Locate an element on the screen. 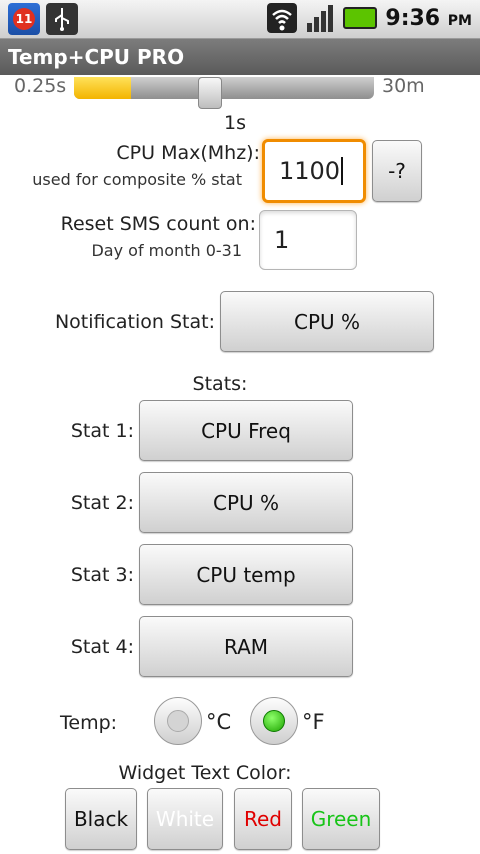 The image size is (480, 854). notification-count: 11 is located at coordinates (24, 19).